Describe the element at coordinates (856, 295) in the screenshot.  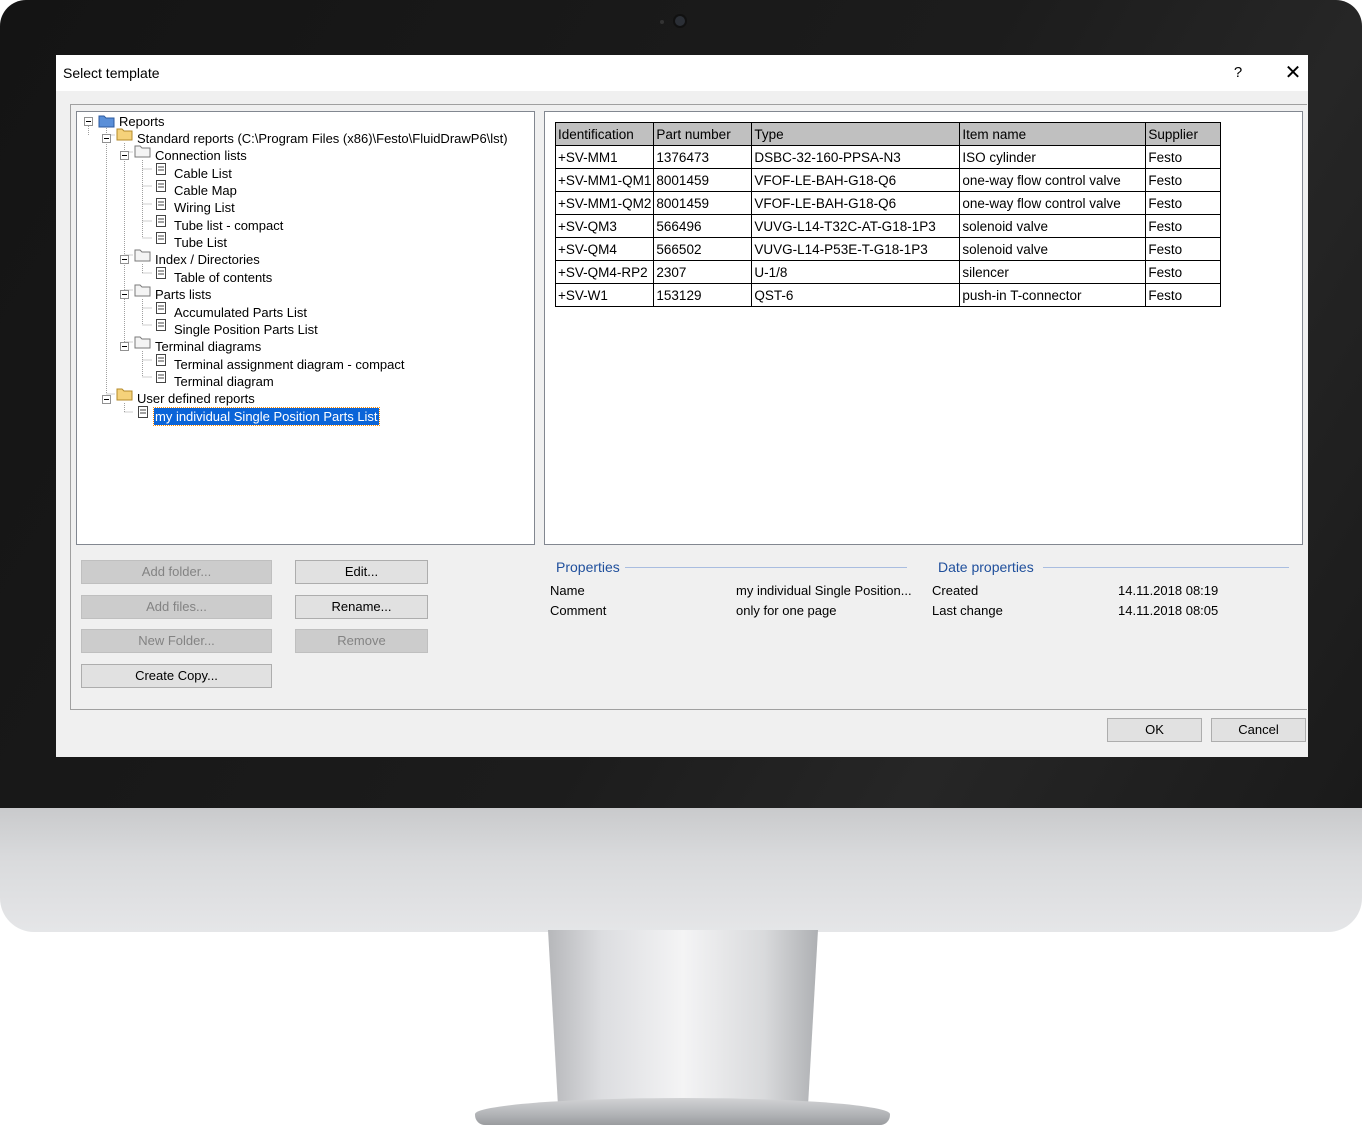
I see `cell-type: QST-6` at that location.